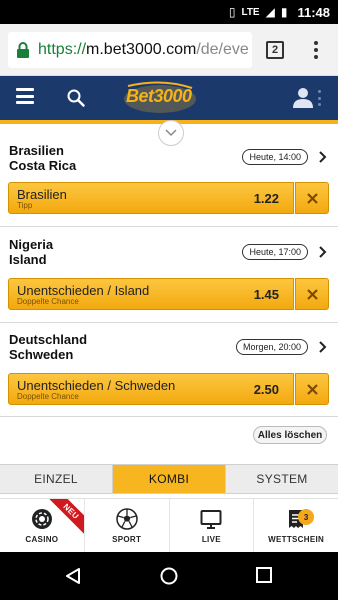 The height and width of the screenshot is (600, 338). What do you see at coordinates (313, 12) in the screenshot?
I see `clock: 11:48` at bounding box center [313, 12].